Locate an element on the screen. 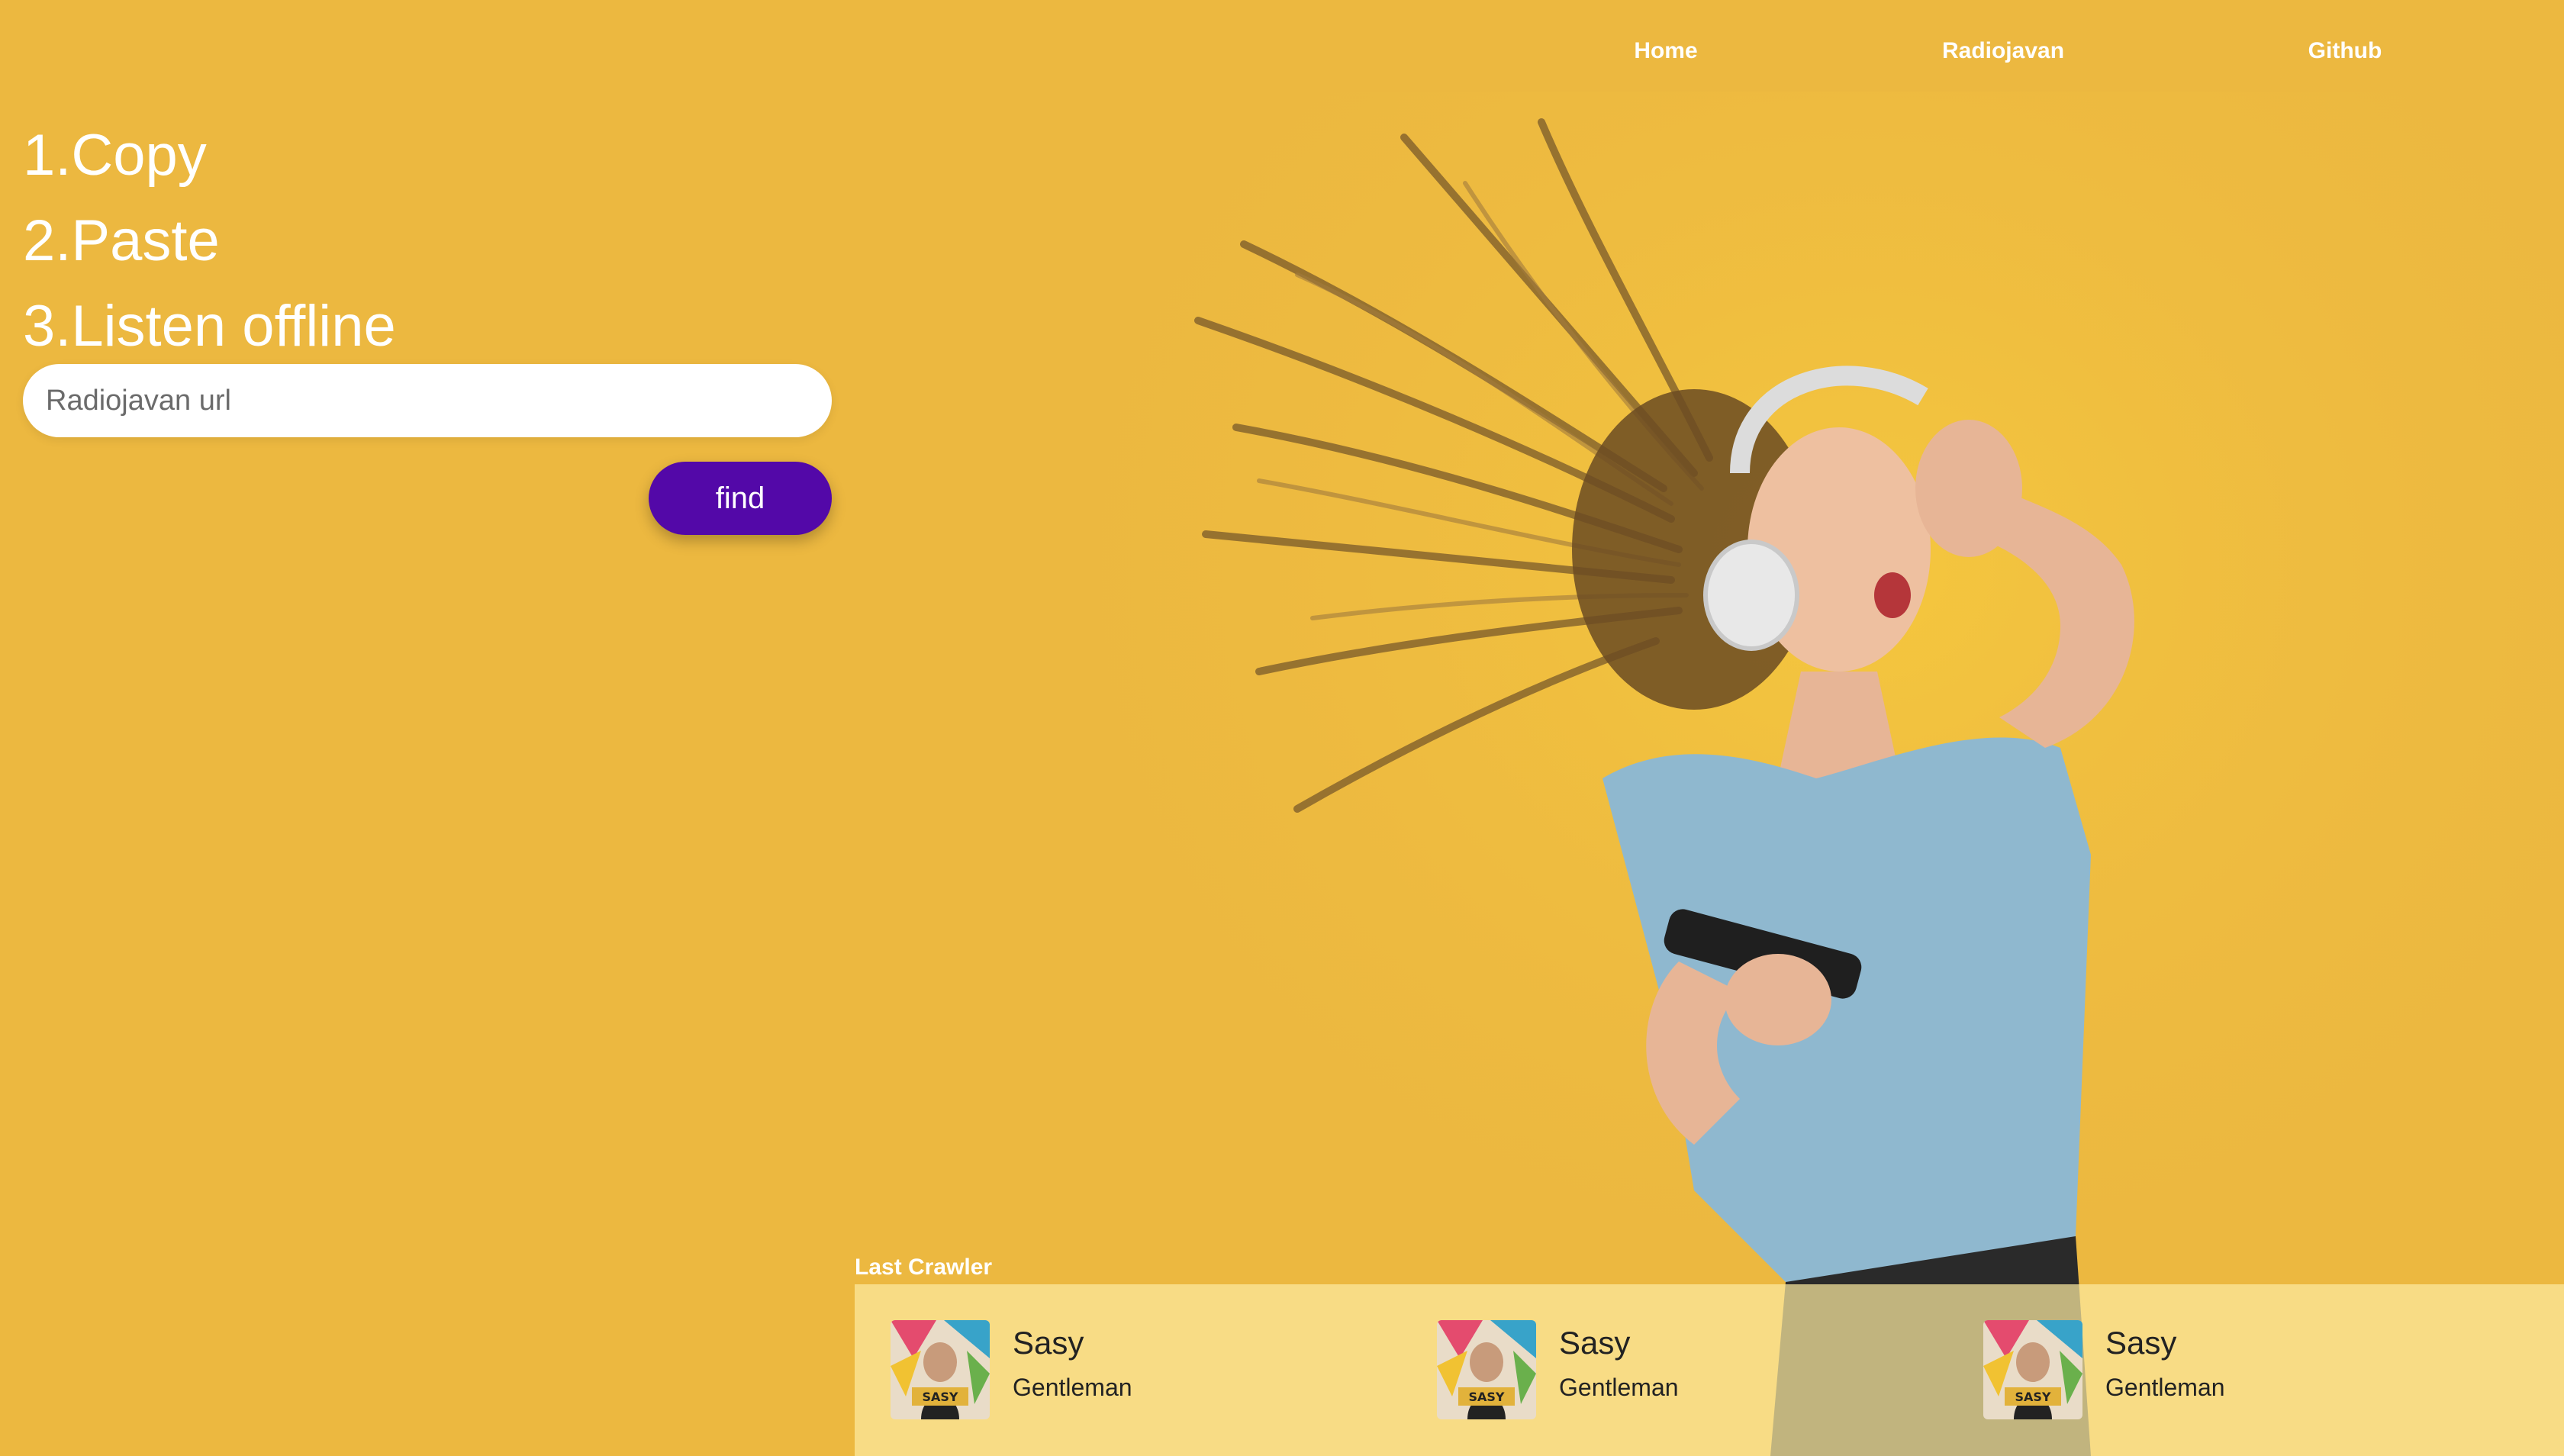 This screenshot has height=1456, width=2564. last-crawler-title: Last Crawler is located at coordinates (924, 1267).